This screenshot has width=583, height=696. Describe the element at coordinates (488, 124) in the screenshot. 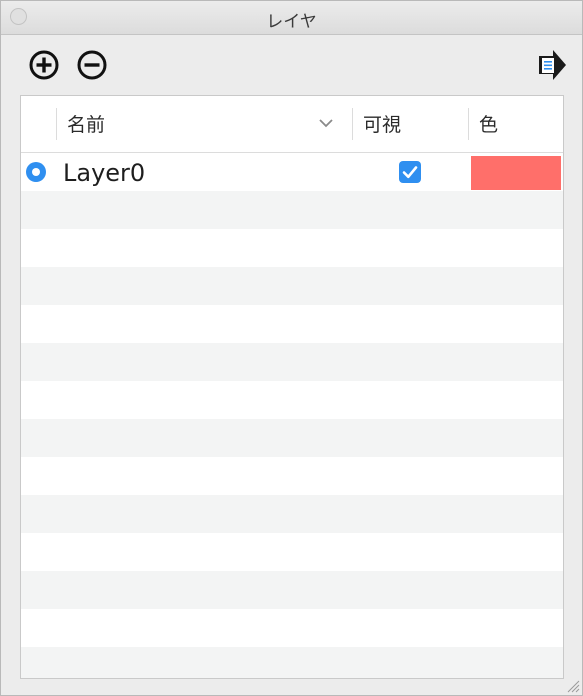

I see `column-header-color: 色` at that location.